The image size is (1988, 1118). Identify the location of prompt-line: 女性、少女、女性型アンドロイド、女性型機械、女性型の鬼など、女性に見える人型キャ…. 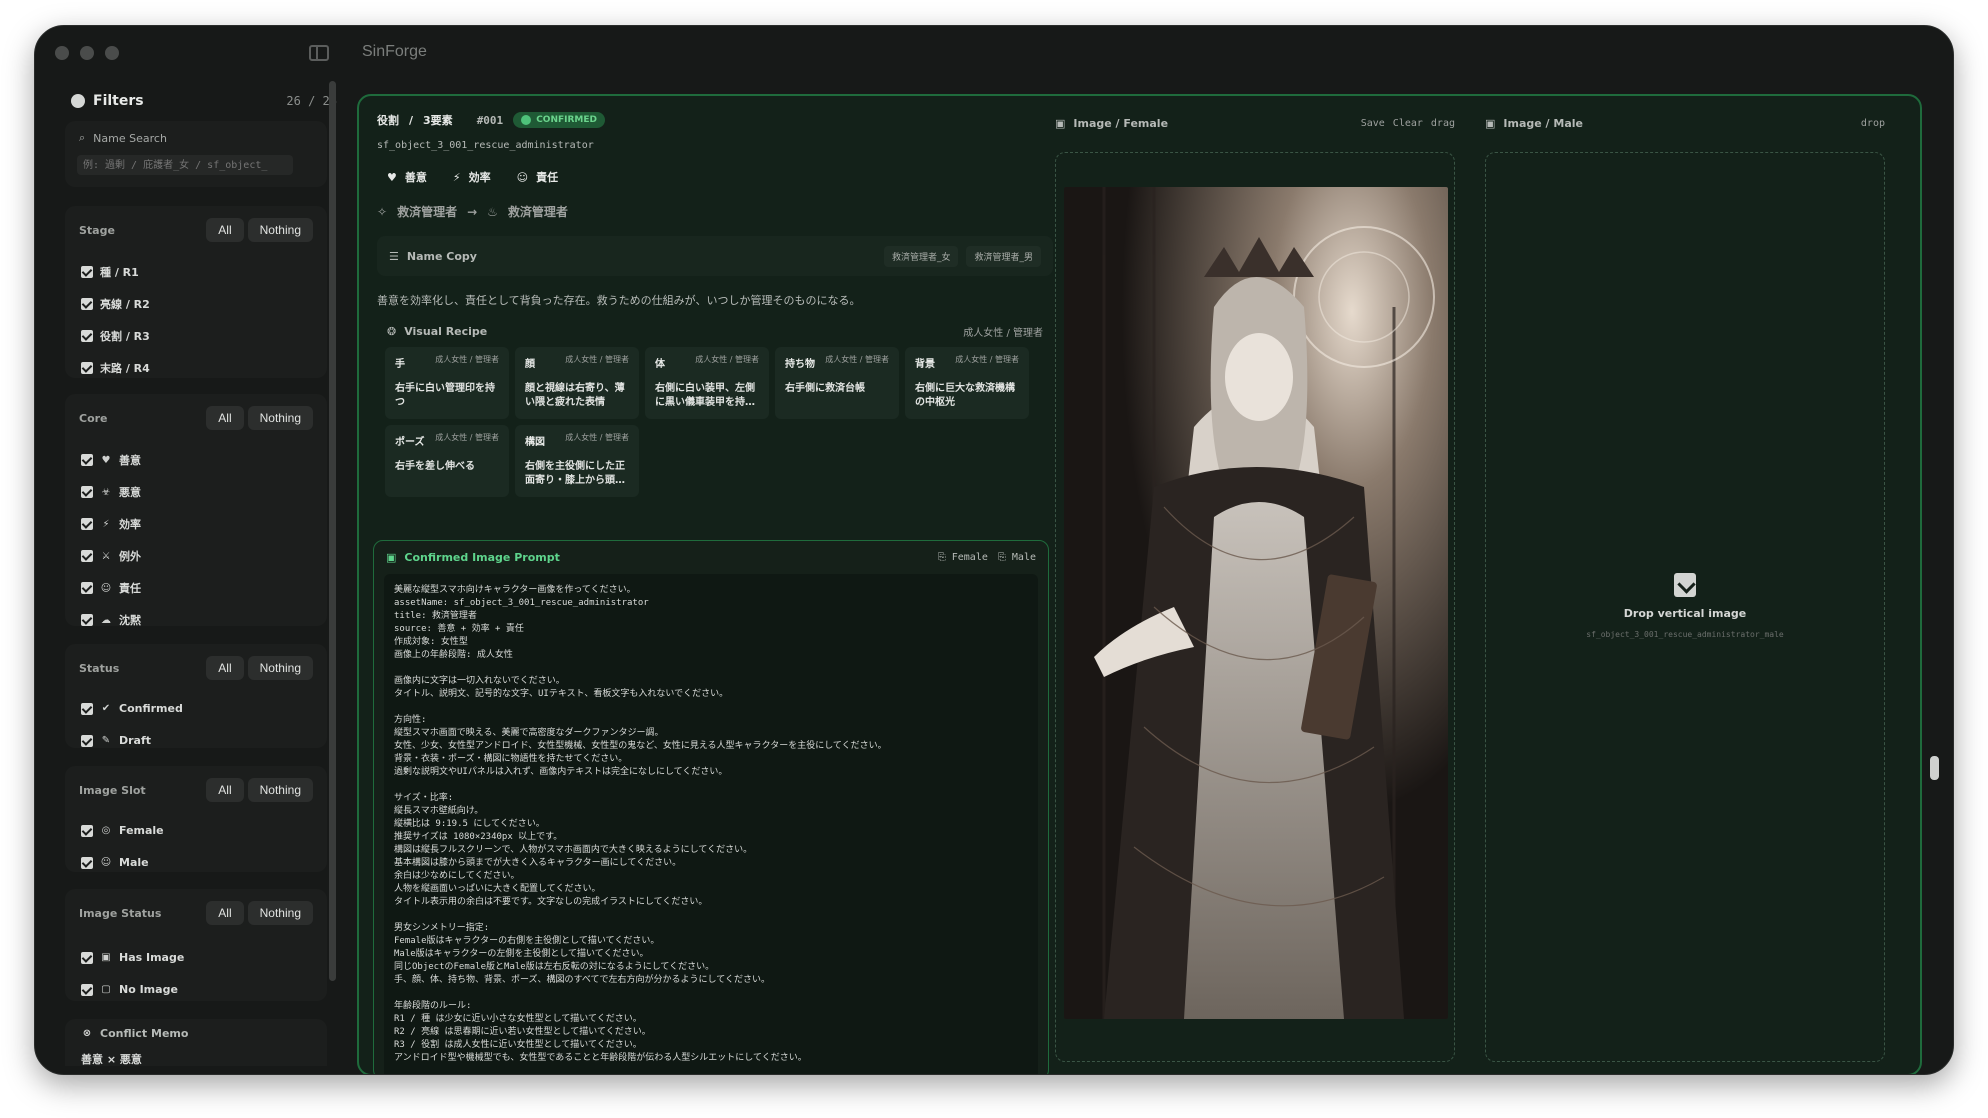
(640, 746).